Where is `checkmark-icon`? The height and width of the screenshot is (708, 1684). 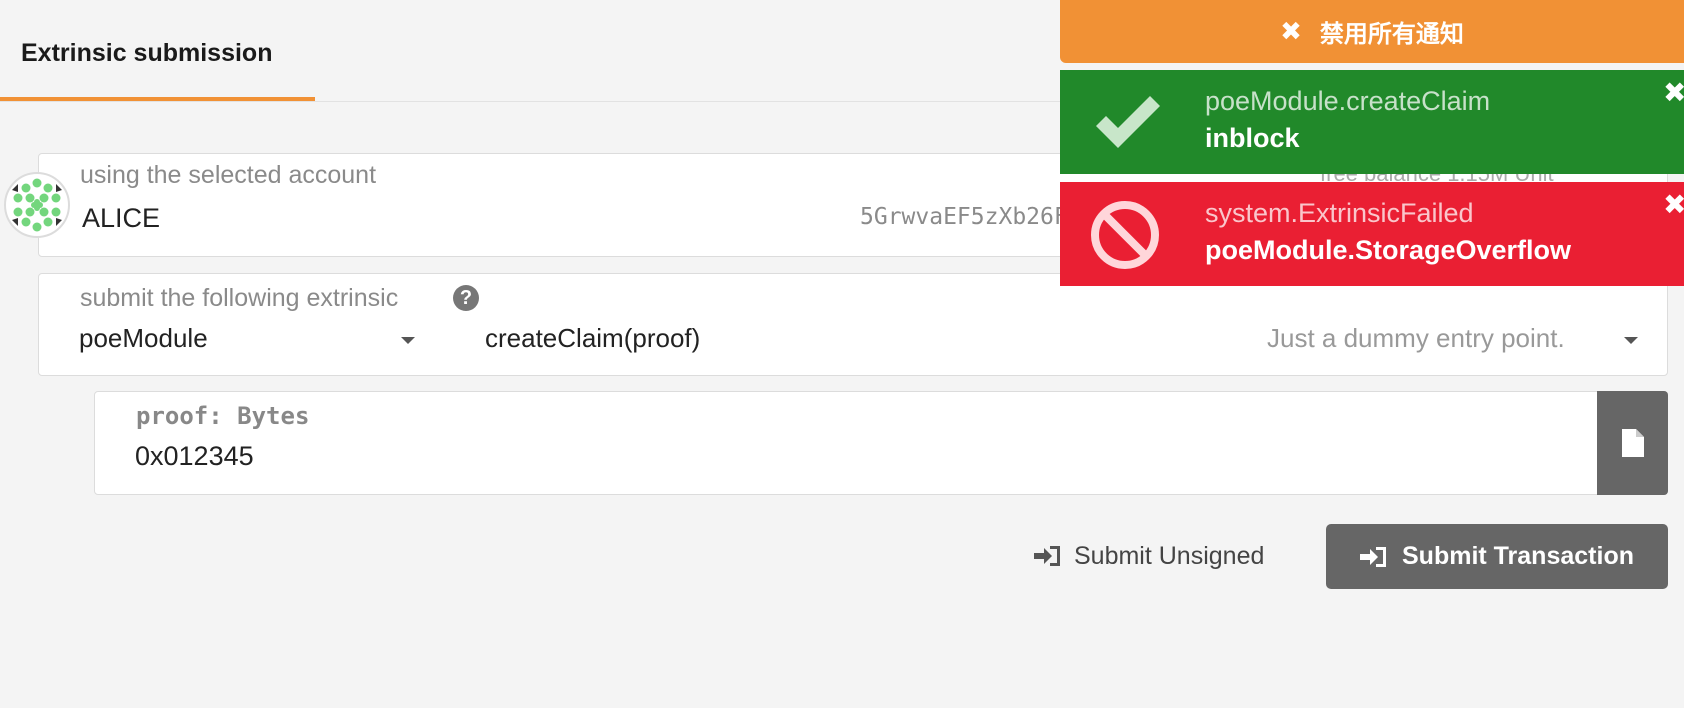 checkmark-icon is located at coordinates (1128, 122).